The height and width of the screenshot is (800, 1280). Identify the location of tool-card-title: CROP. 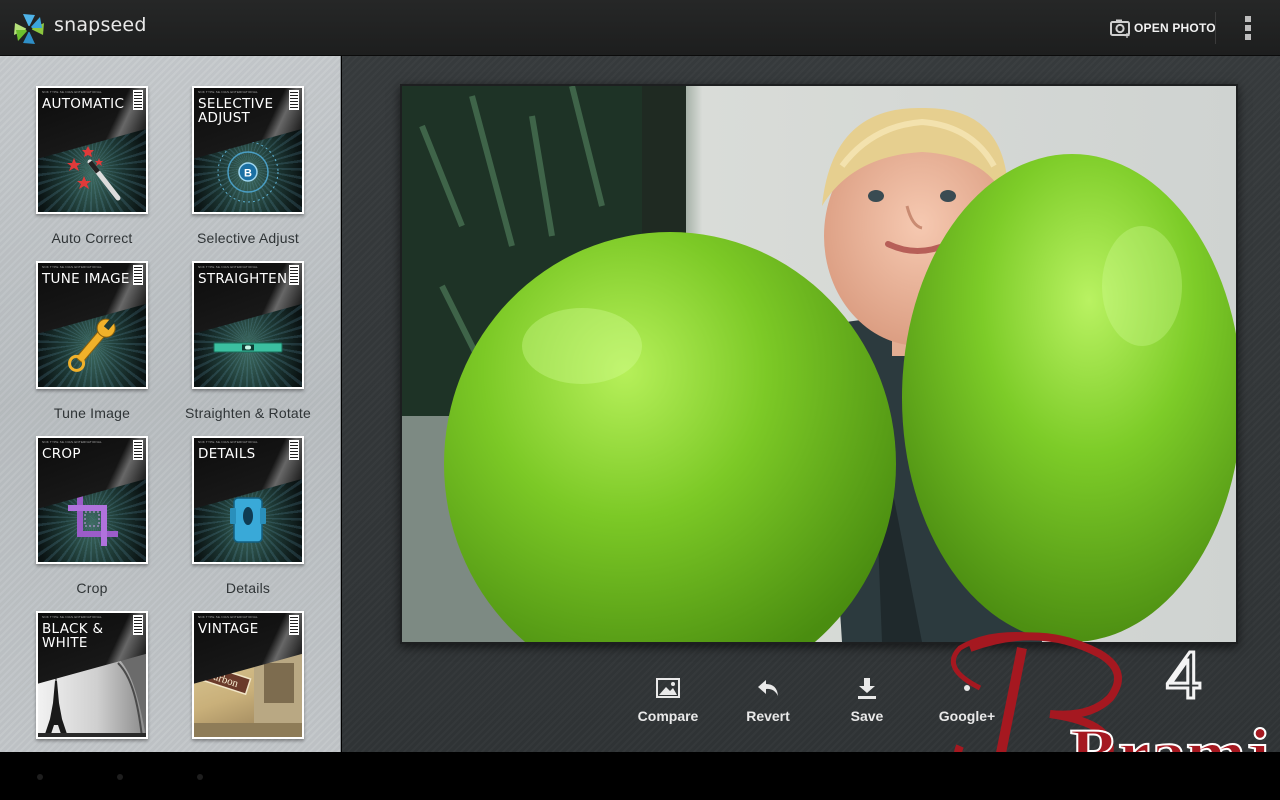
(61, 454).